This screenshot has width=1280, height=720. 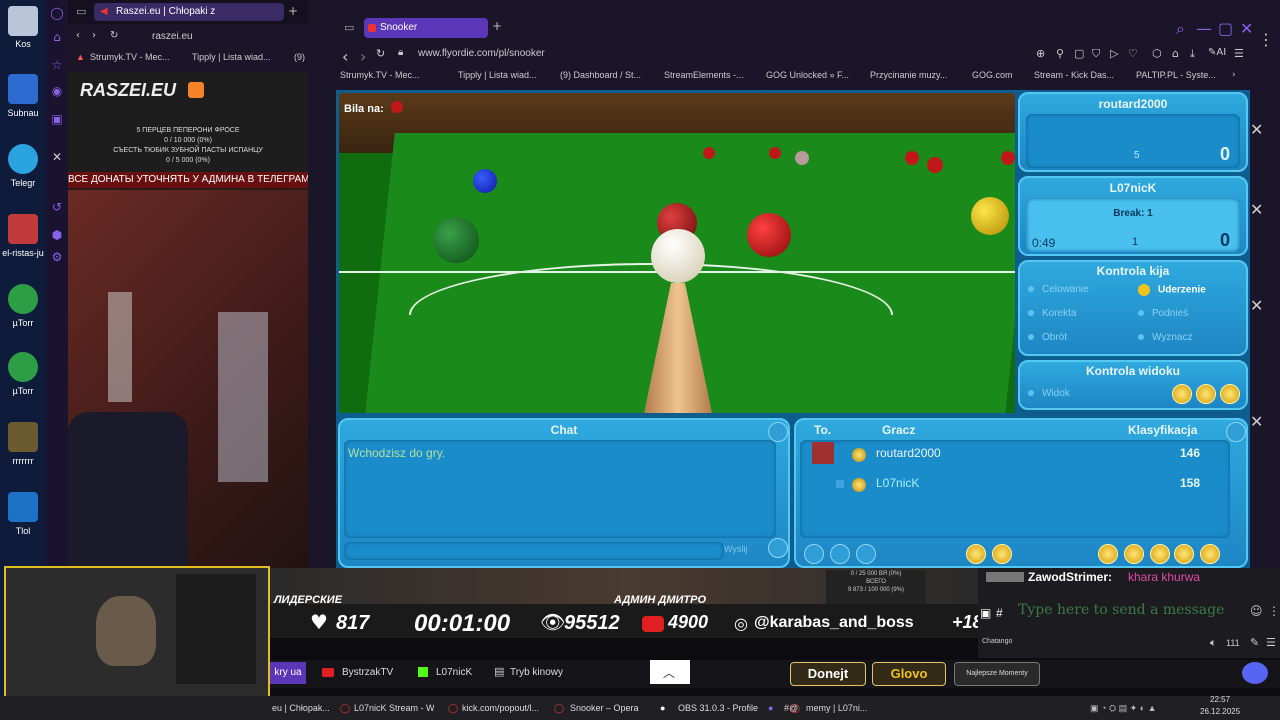 What do you see at coordinates (57, 13) in the screenshot?
I see `opera-logo-icon: ◯` at bounding box center [57, 13].